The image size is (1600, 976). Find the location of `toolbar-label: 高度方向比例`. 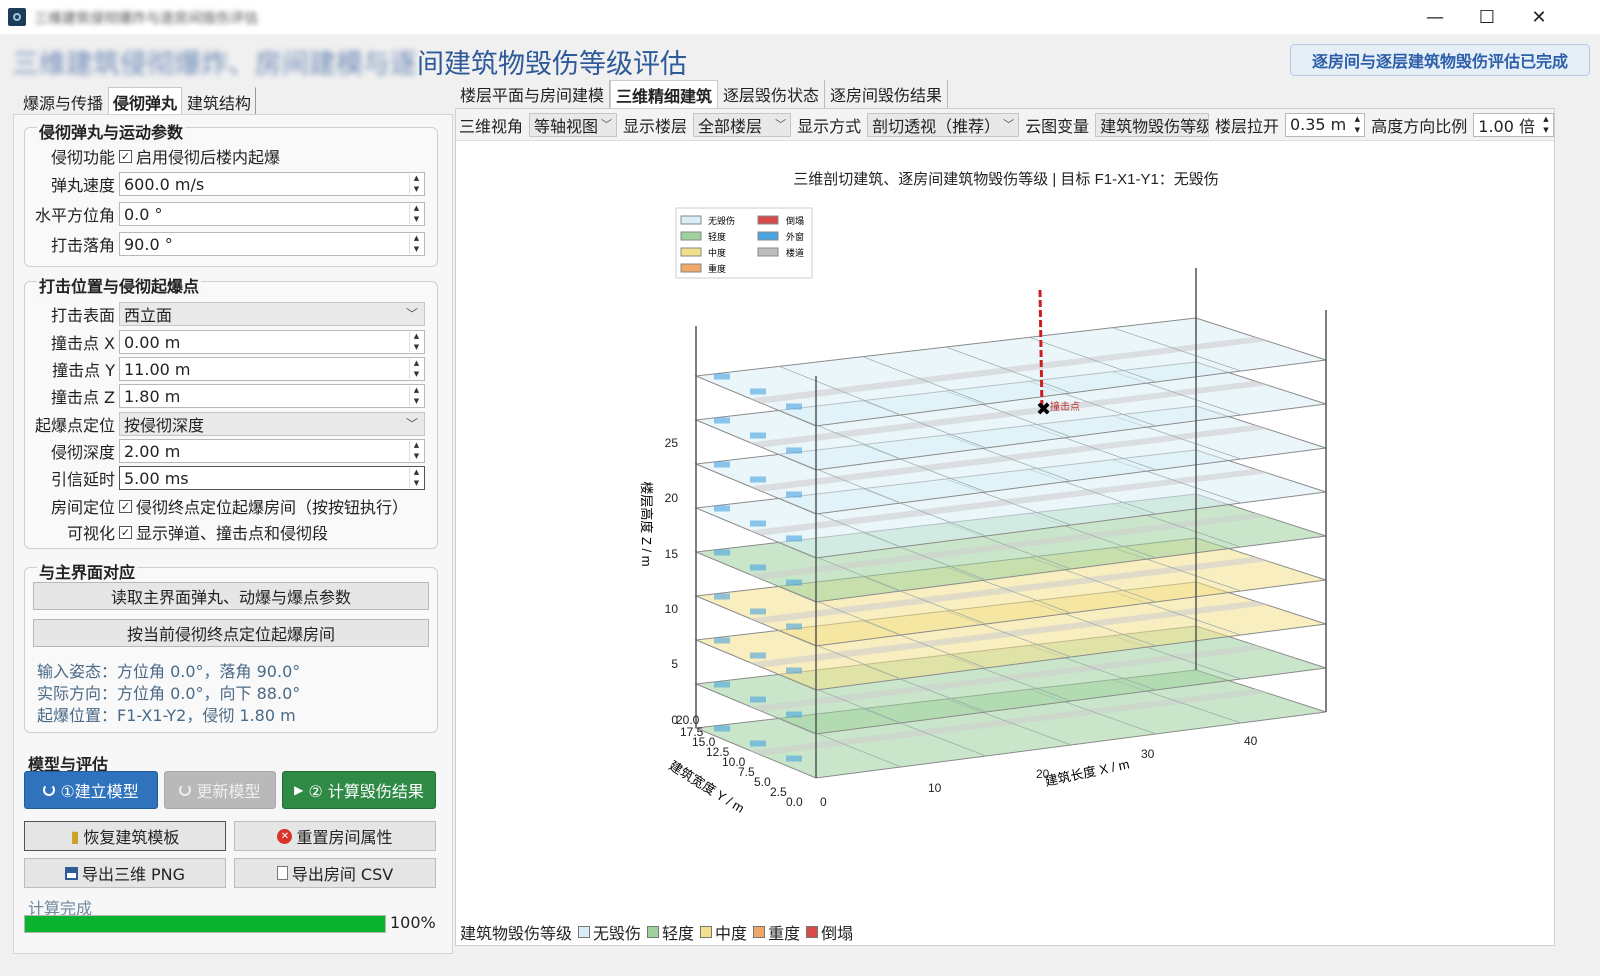

toolbar-label: 高度方向比例 is located at coordinates (1419, 126).